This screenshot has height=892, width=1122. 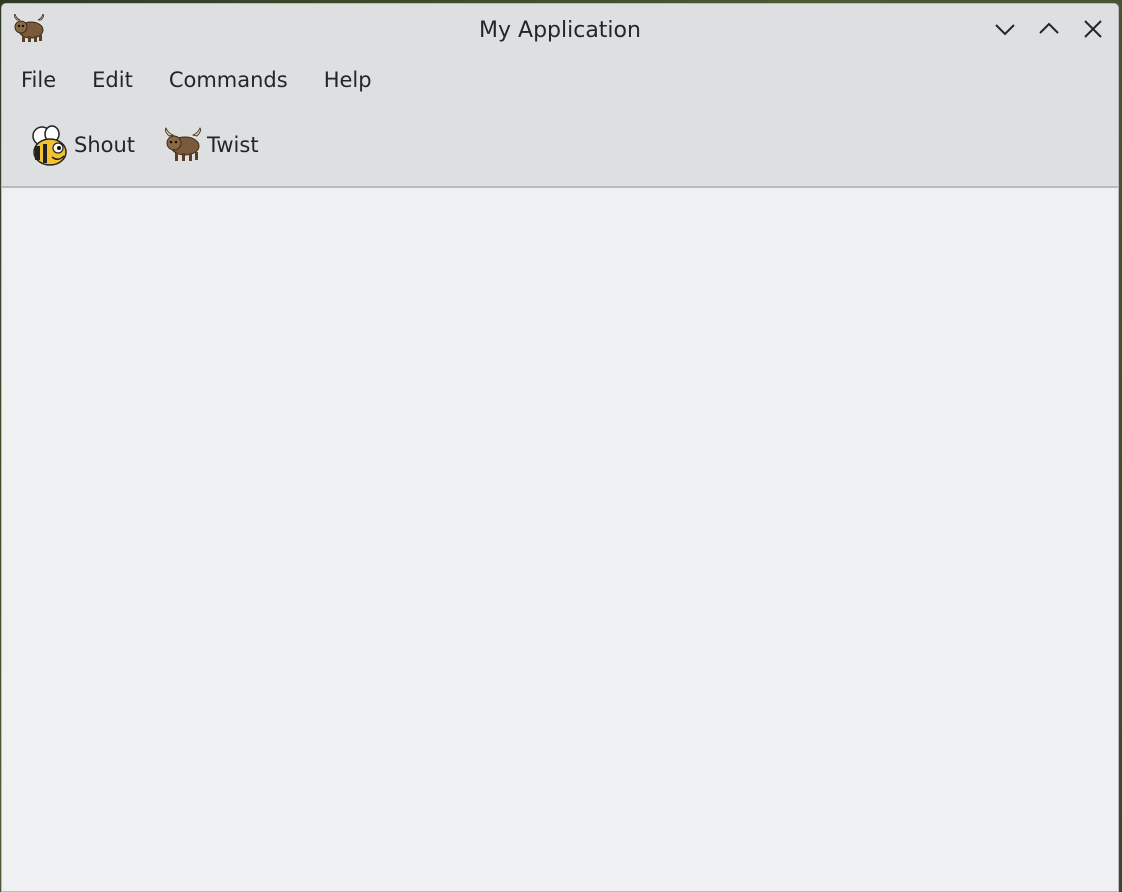 What do you see at coordinates (183, 145) in the screenshot?
I see `yak-icon` at bounding box center [183, 145].